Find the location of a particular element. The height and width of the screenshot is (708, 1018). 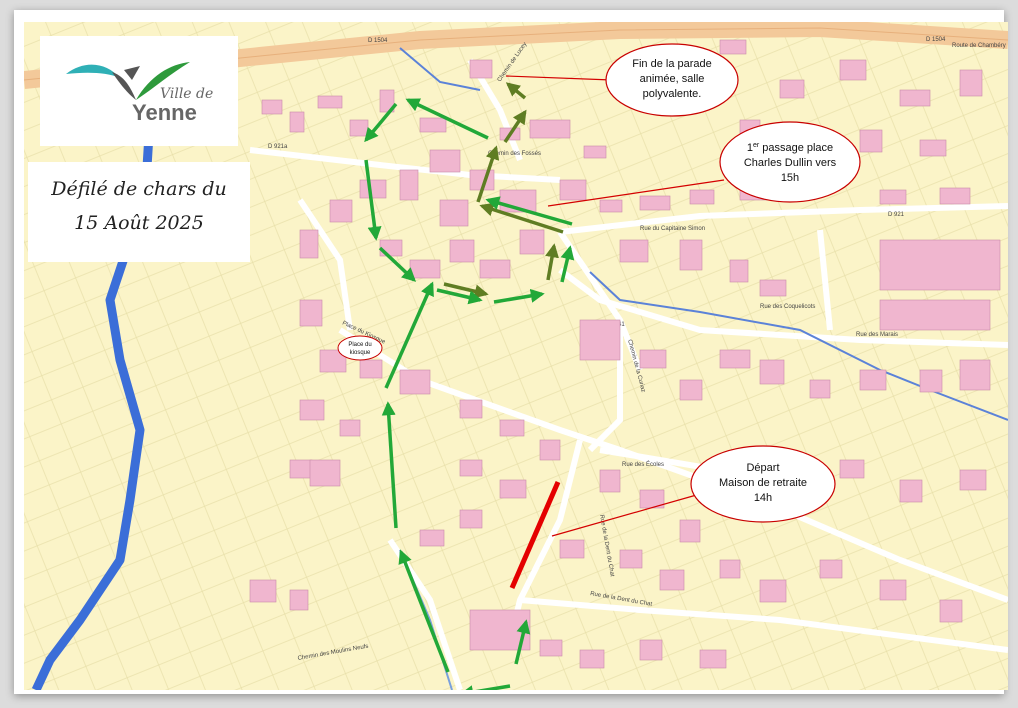

callout-depart: Départ Maison de retraite 14h is located at coordinates (763, 484).